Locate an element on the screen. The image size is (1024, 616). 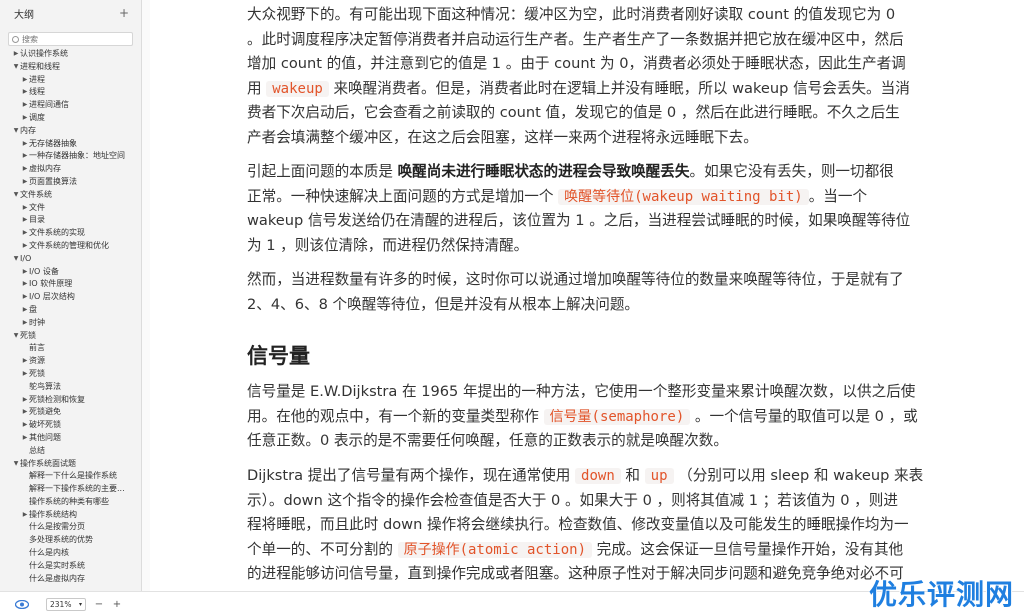
outline-item: ▶ 一种存储器抽象：地址空间 is located at coordinates (70, 156).